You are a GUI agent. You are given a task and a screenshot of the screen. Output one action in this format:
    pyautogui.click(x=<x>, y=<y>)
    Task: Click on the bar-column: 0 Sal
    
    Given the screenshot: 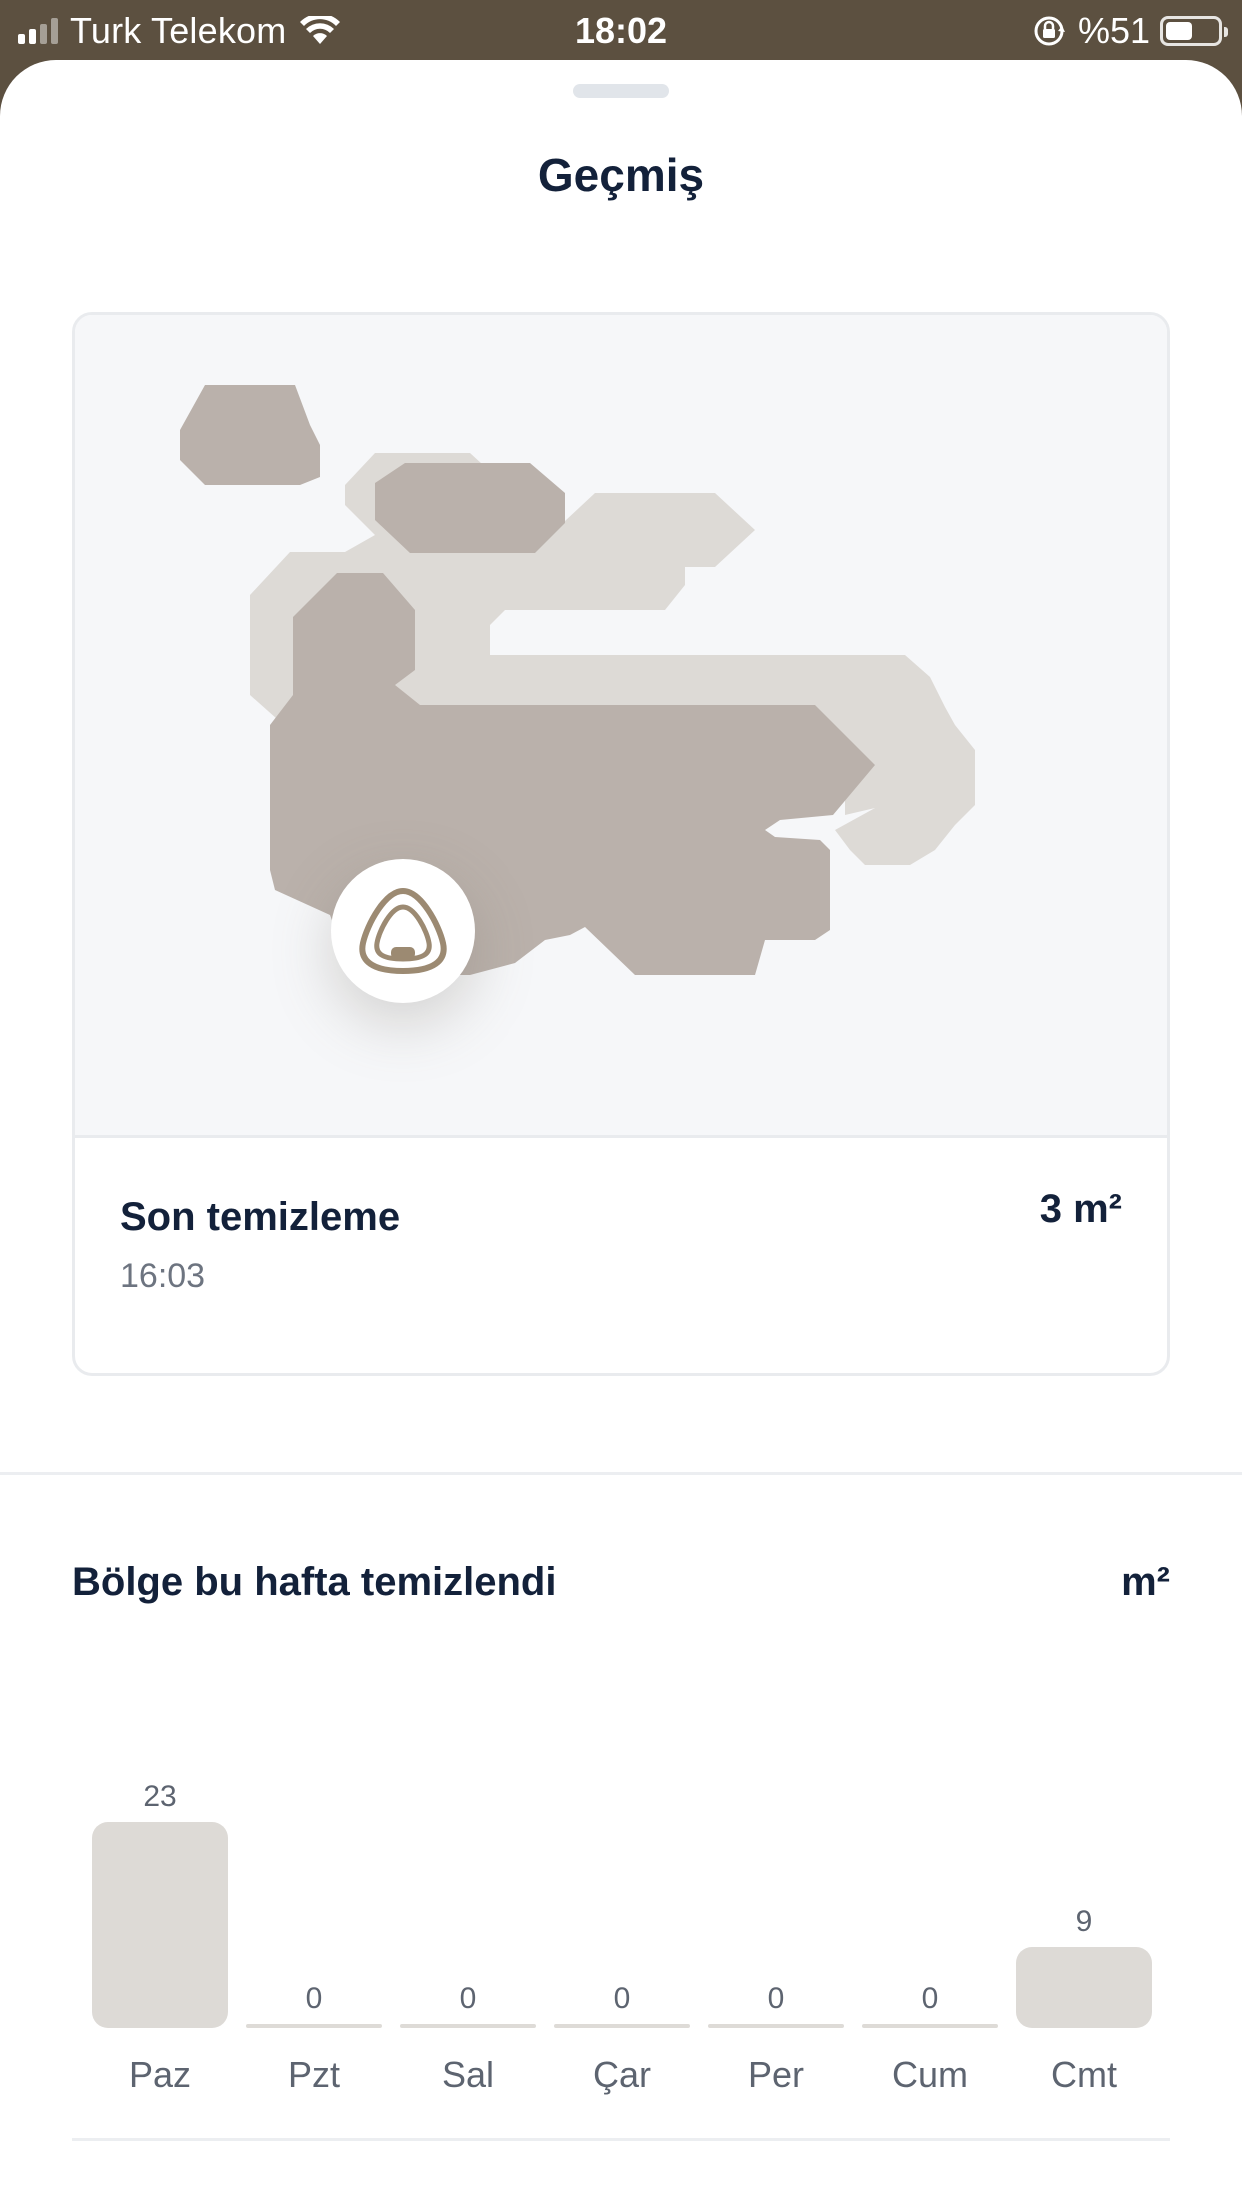 What is the action you would take?
    pyautogui.click(x=468, y=1910)
    